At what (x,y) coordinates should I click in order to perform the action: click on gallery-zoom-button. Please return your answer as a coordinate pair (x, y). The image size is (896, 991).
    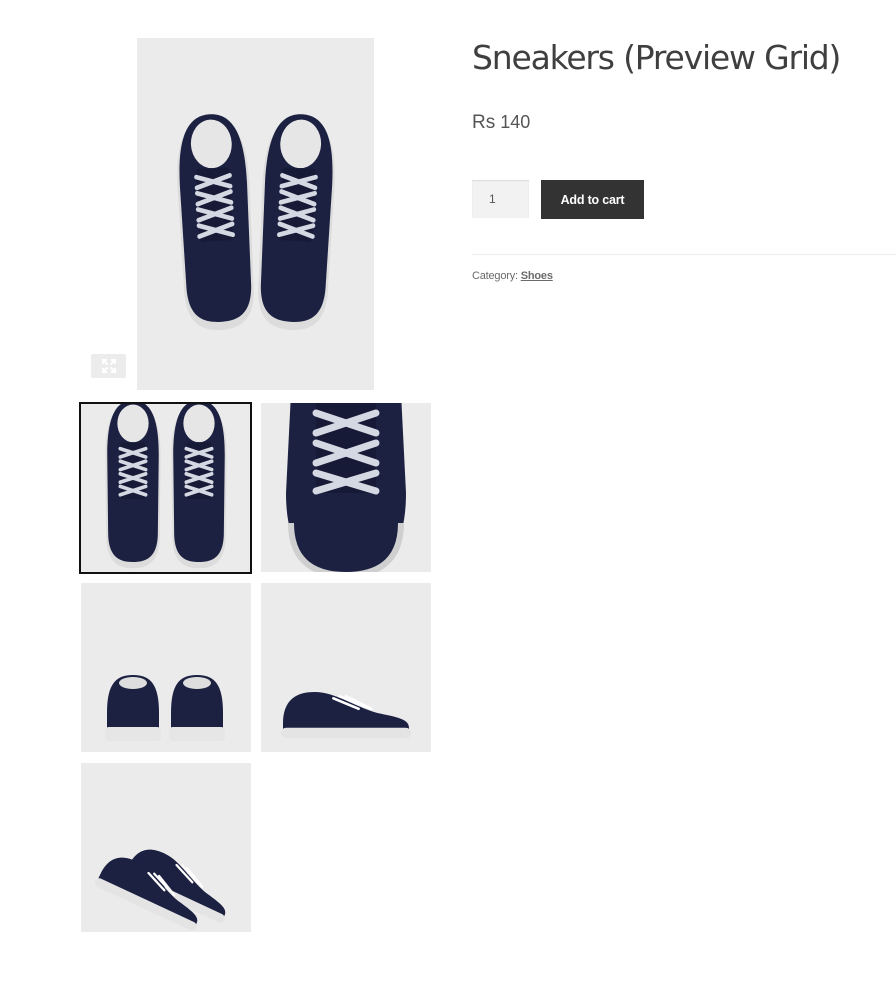
    Looking at the image, I should click on (108, 366).